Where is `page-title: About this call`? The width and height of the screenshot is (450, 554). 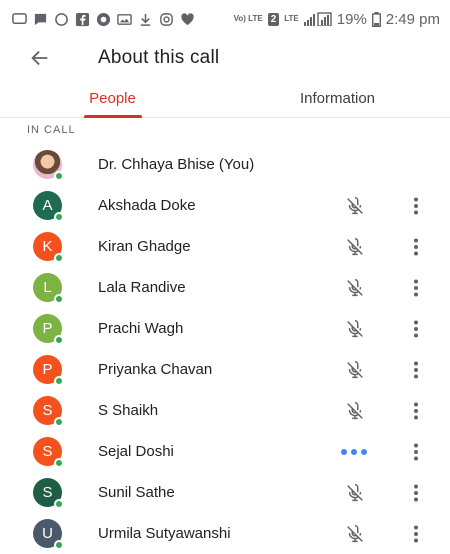 page-title: About this call is located at coordinates (159, 57).